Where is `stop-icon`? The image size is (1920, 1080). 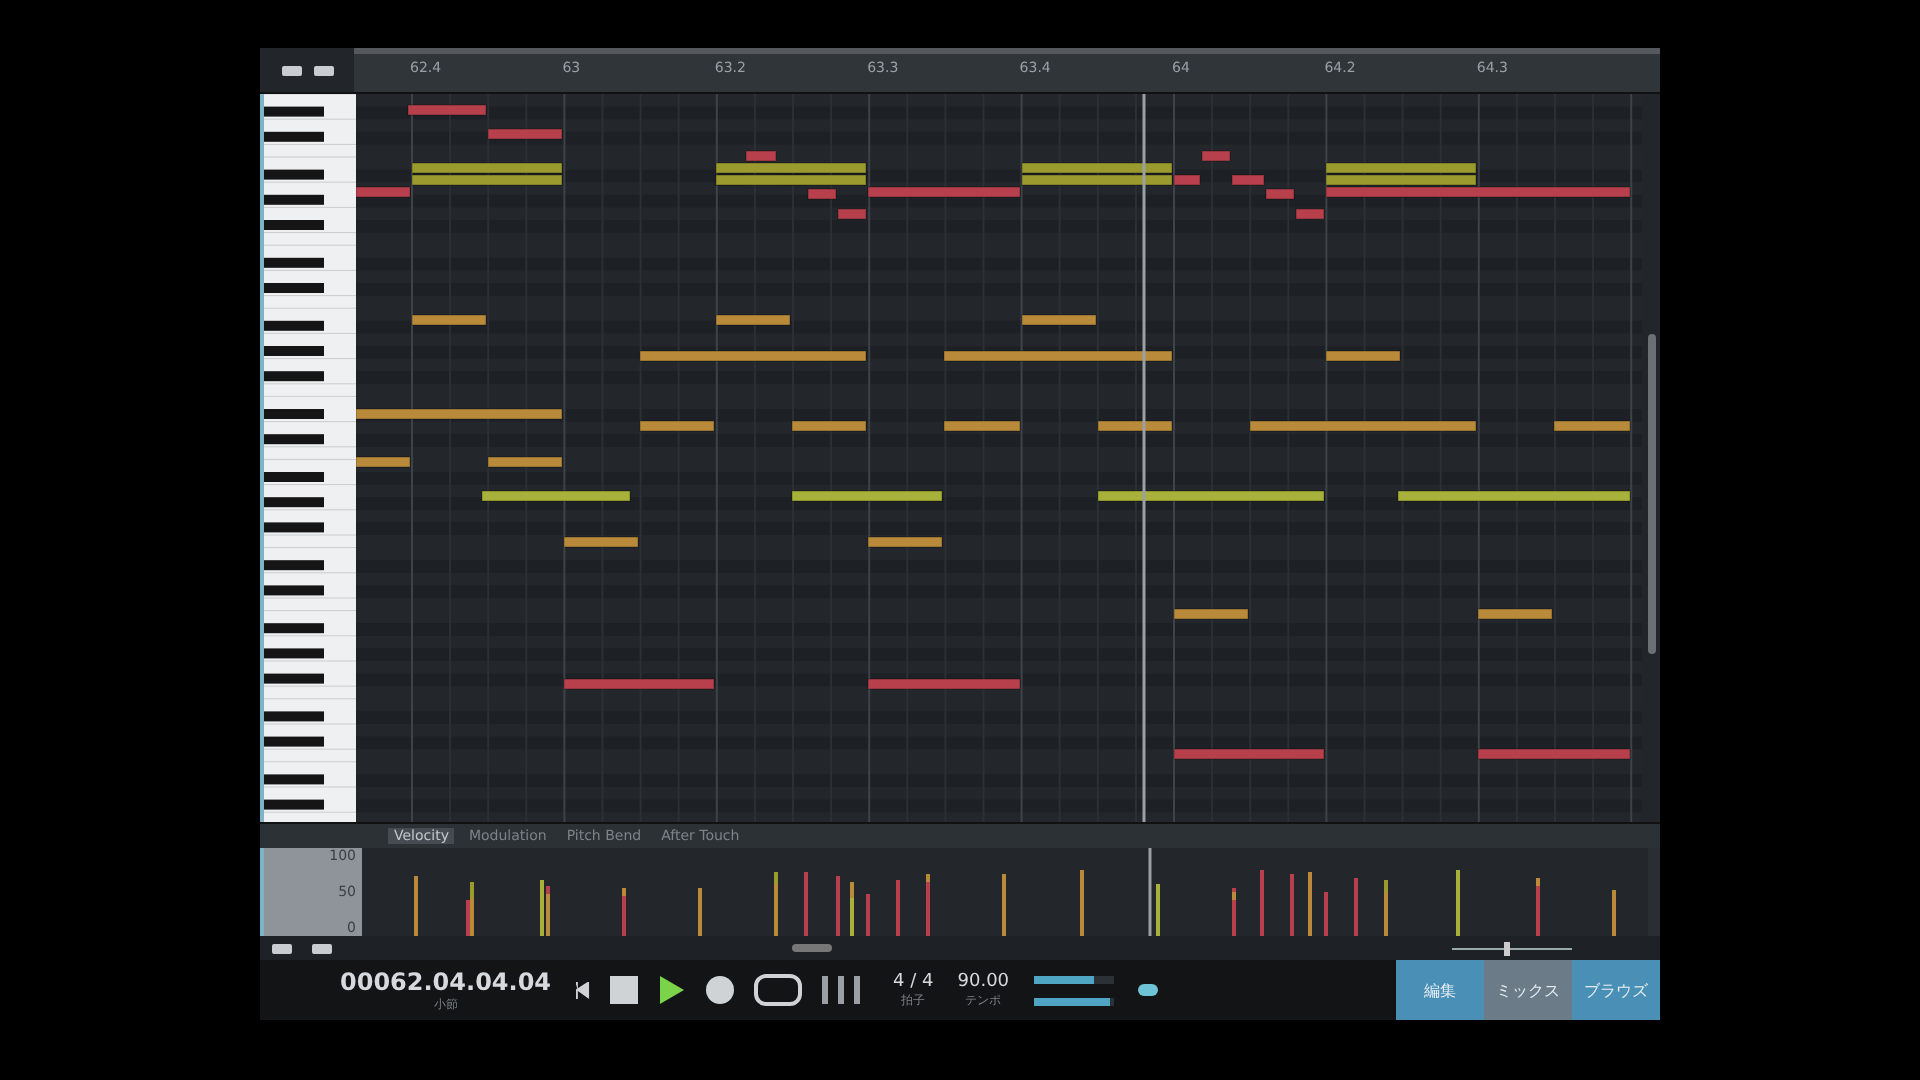
stop-icon is located at coordinates (623, 990).